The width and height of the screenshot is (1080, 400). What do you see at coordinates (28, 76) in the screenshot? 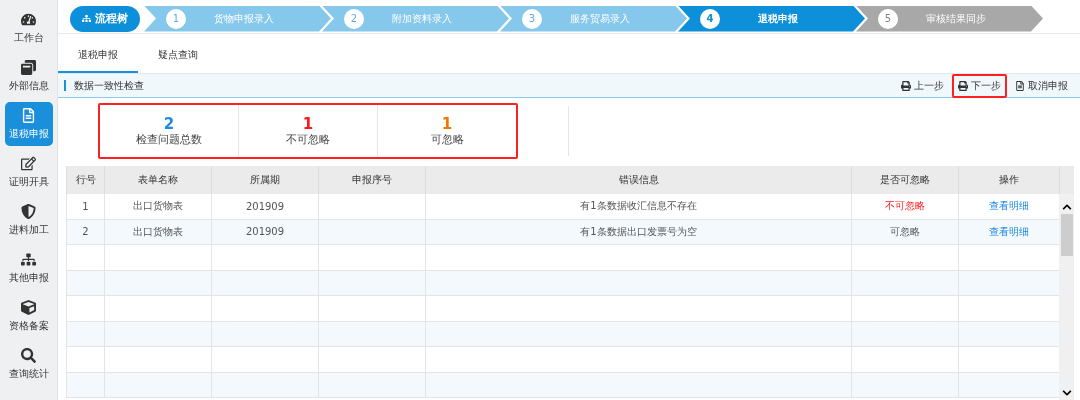
I see `sidebar-item: 外部信息` at bounding box center [28, 76].